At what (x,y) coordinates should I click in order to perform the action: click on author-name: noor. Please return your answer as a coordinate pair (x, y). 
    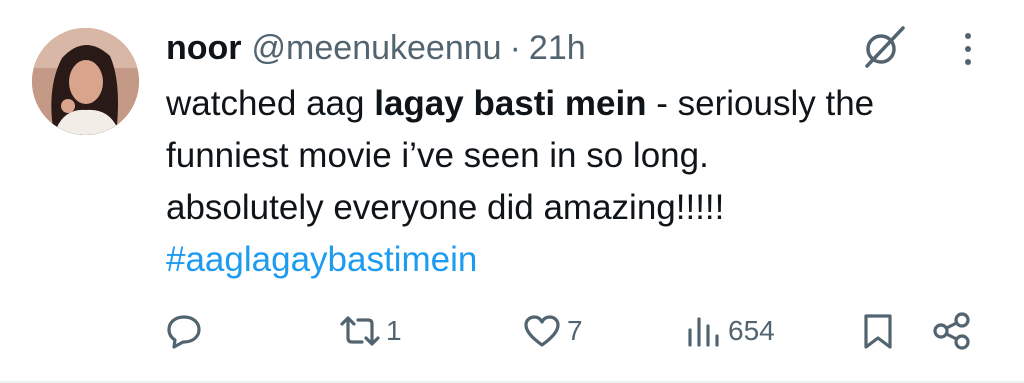
    Looking at the image, I should click on (204, 48).